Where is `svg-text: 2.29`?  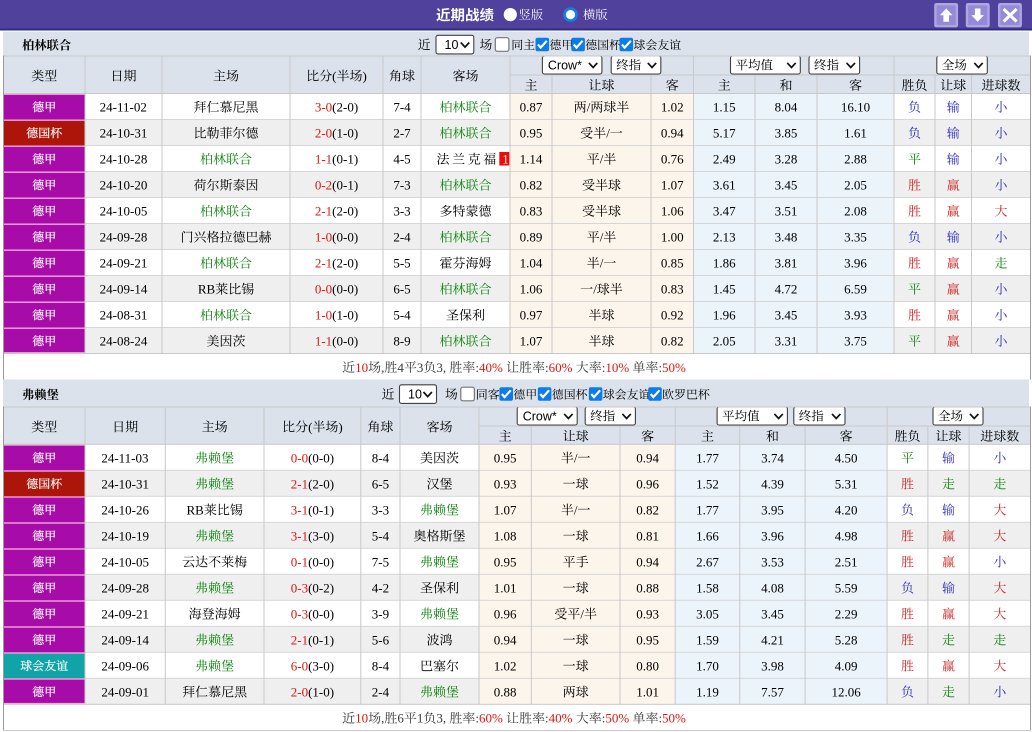 svg-text: 2.29 is located at coordinates (846, 614).